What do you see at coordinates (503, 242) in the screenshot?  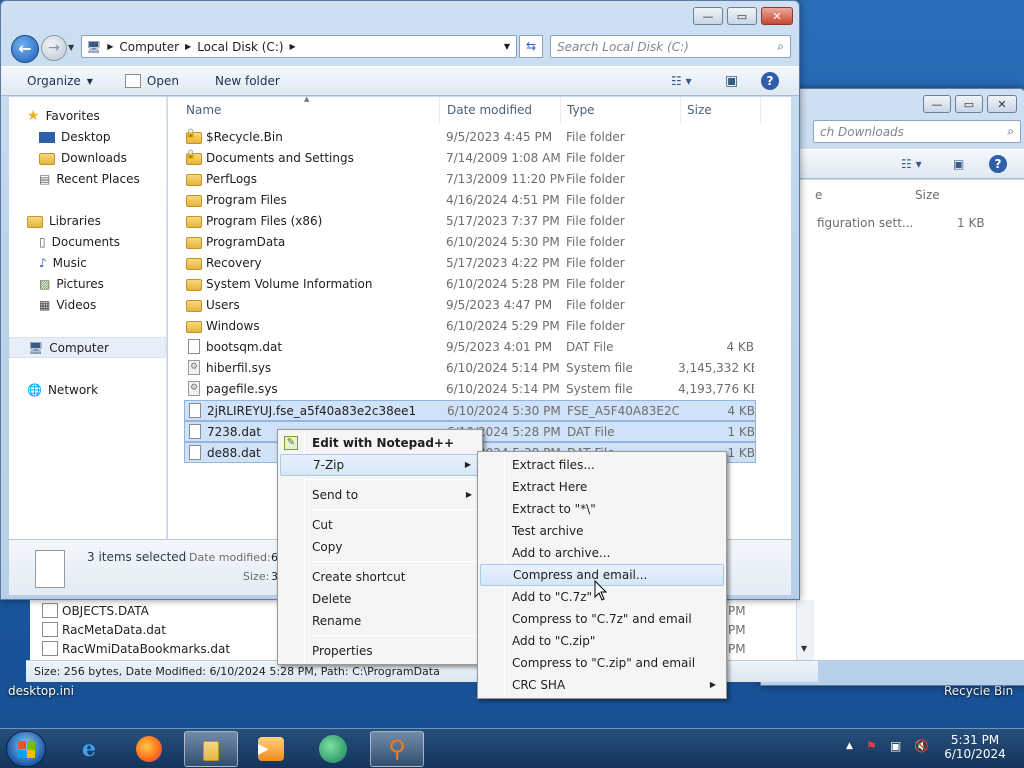 I see `file-date: 6/10/2024 5:30 PM` at bounding box center [503, 242].